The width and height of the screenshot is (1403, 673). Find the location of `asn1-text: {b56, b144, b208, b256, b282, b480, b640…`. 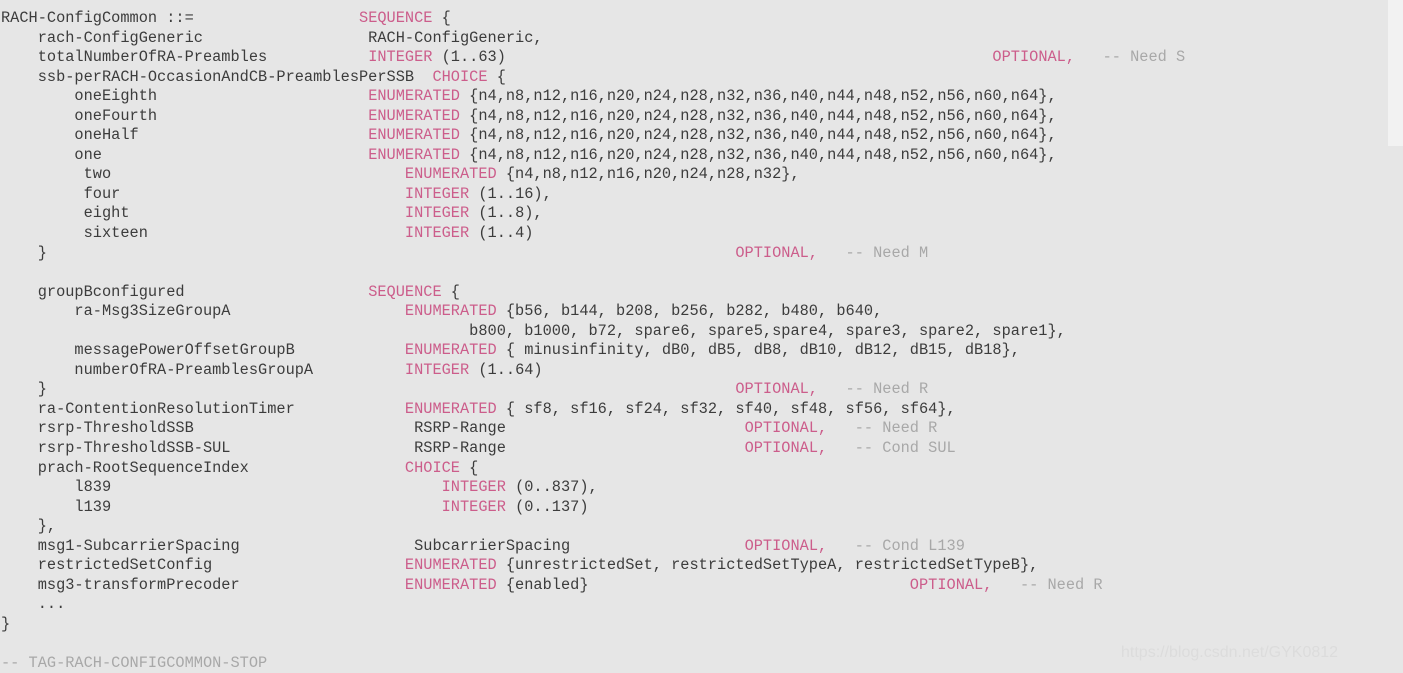

asn1-text: {b56, b144, b208, b256, b282, b480, b640… is located at coordinates (689, 311).